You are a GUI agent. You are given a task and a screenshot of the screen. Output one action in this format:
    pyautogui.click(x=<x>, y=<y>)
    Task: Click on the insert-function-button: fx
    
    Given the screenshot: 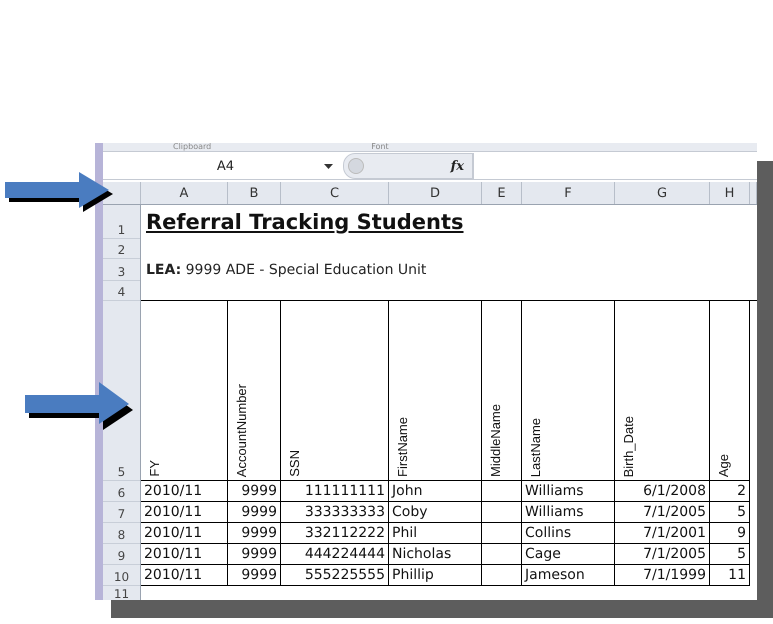 What is the action you would take?
    pyautogui.click(x=457, y=166)
    